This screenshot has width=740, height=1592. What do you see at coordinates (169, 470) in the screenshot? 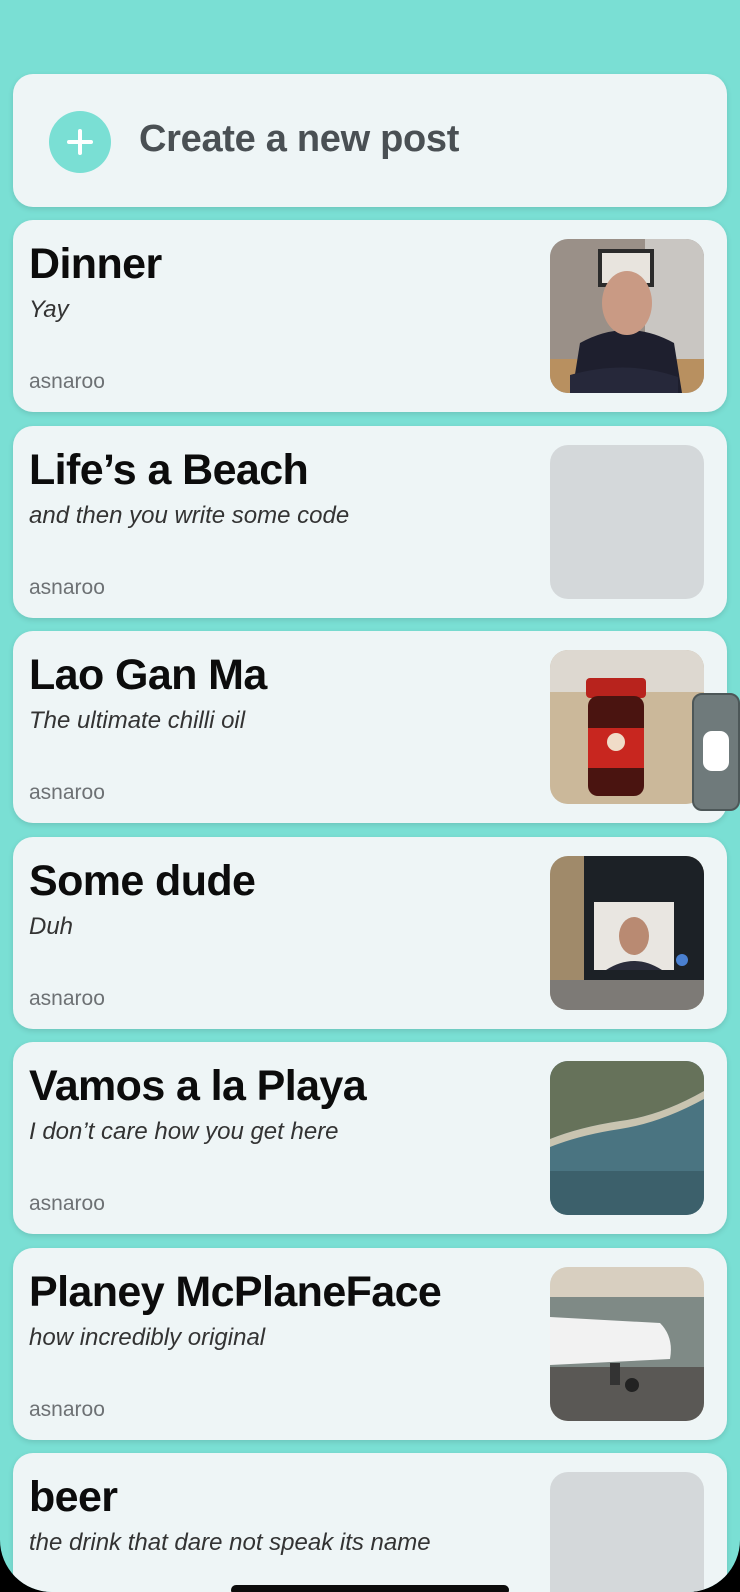
I see `post-title: Life’s a Beach` at bounding box center [169, 470].